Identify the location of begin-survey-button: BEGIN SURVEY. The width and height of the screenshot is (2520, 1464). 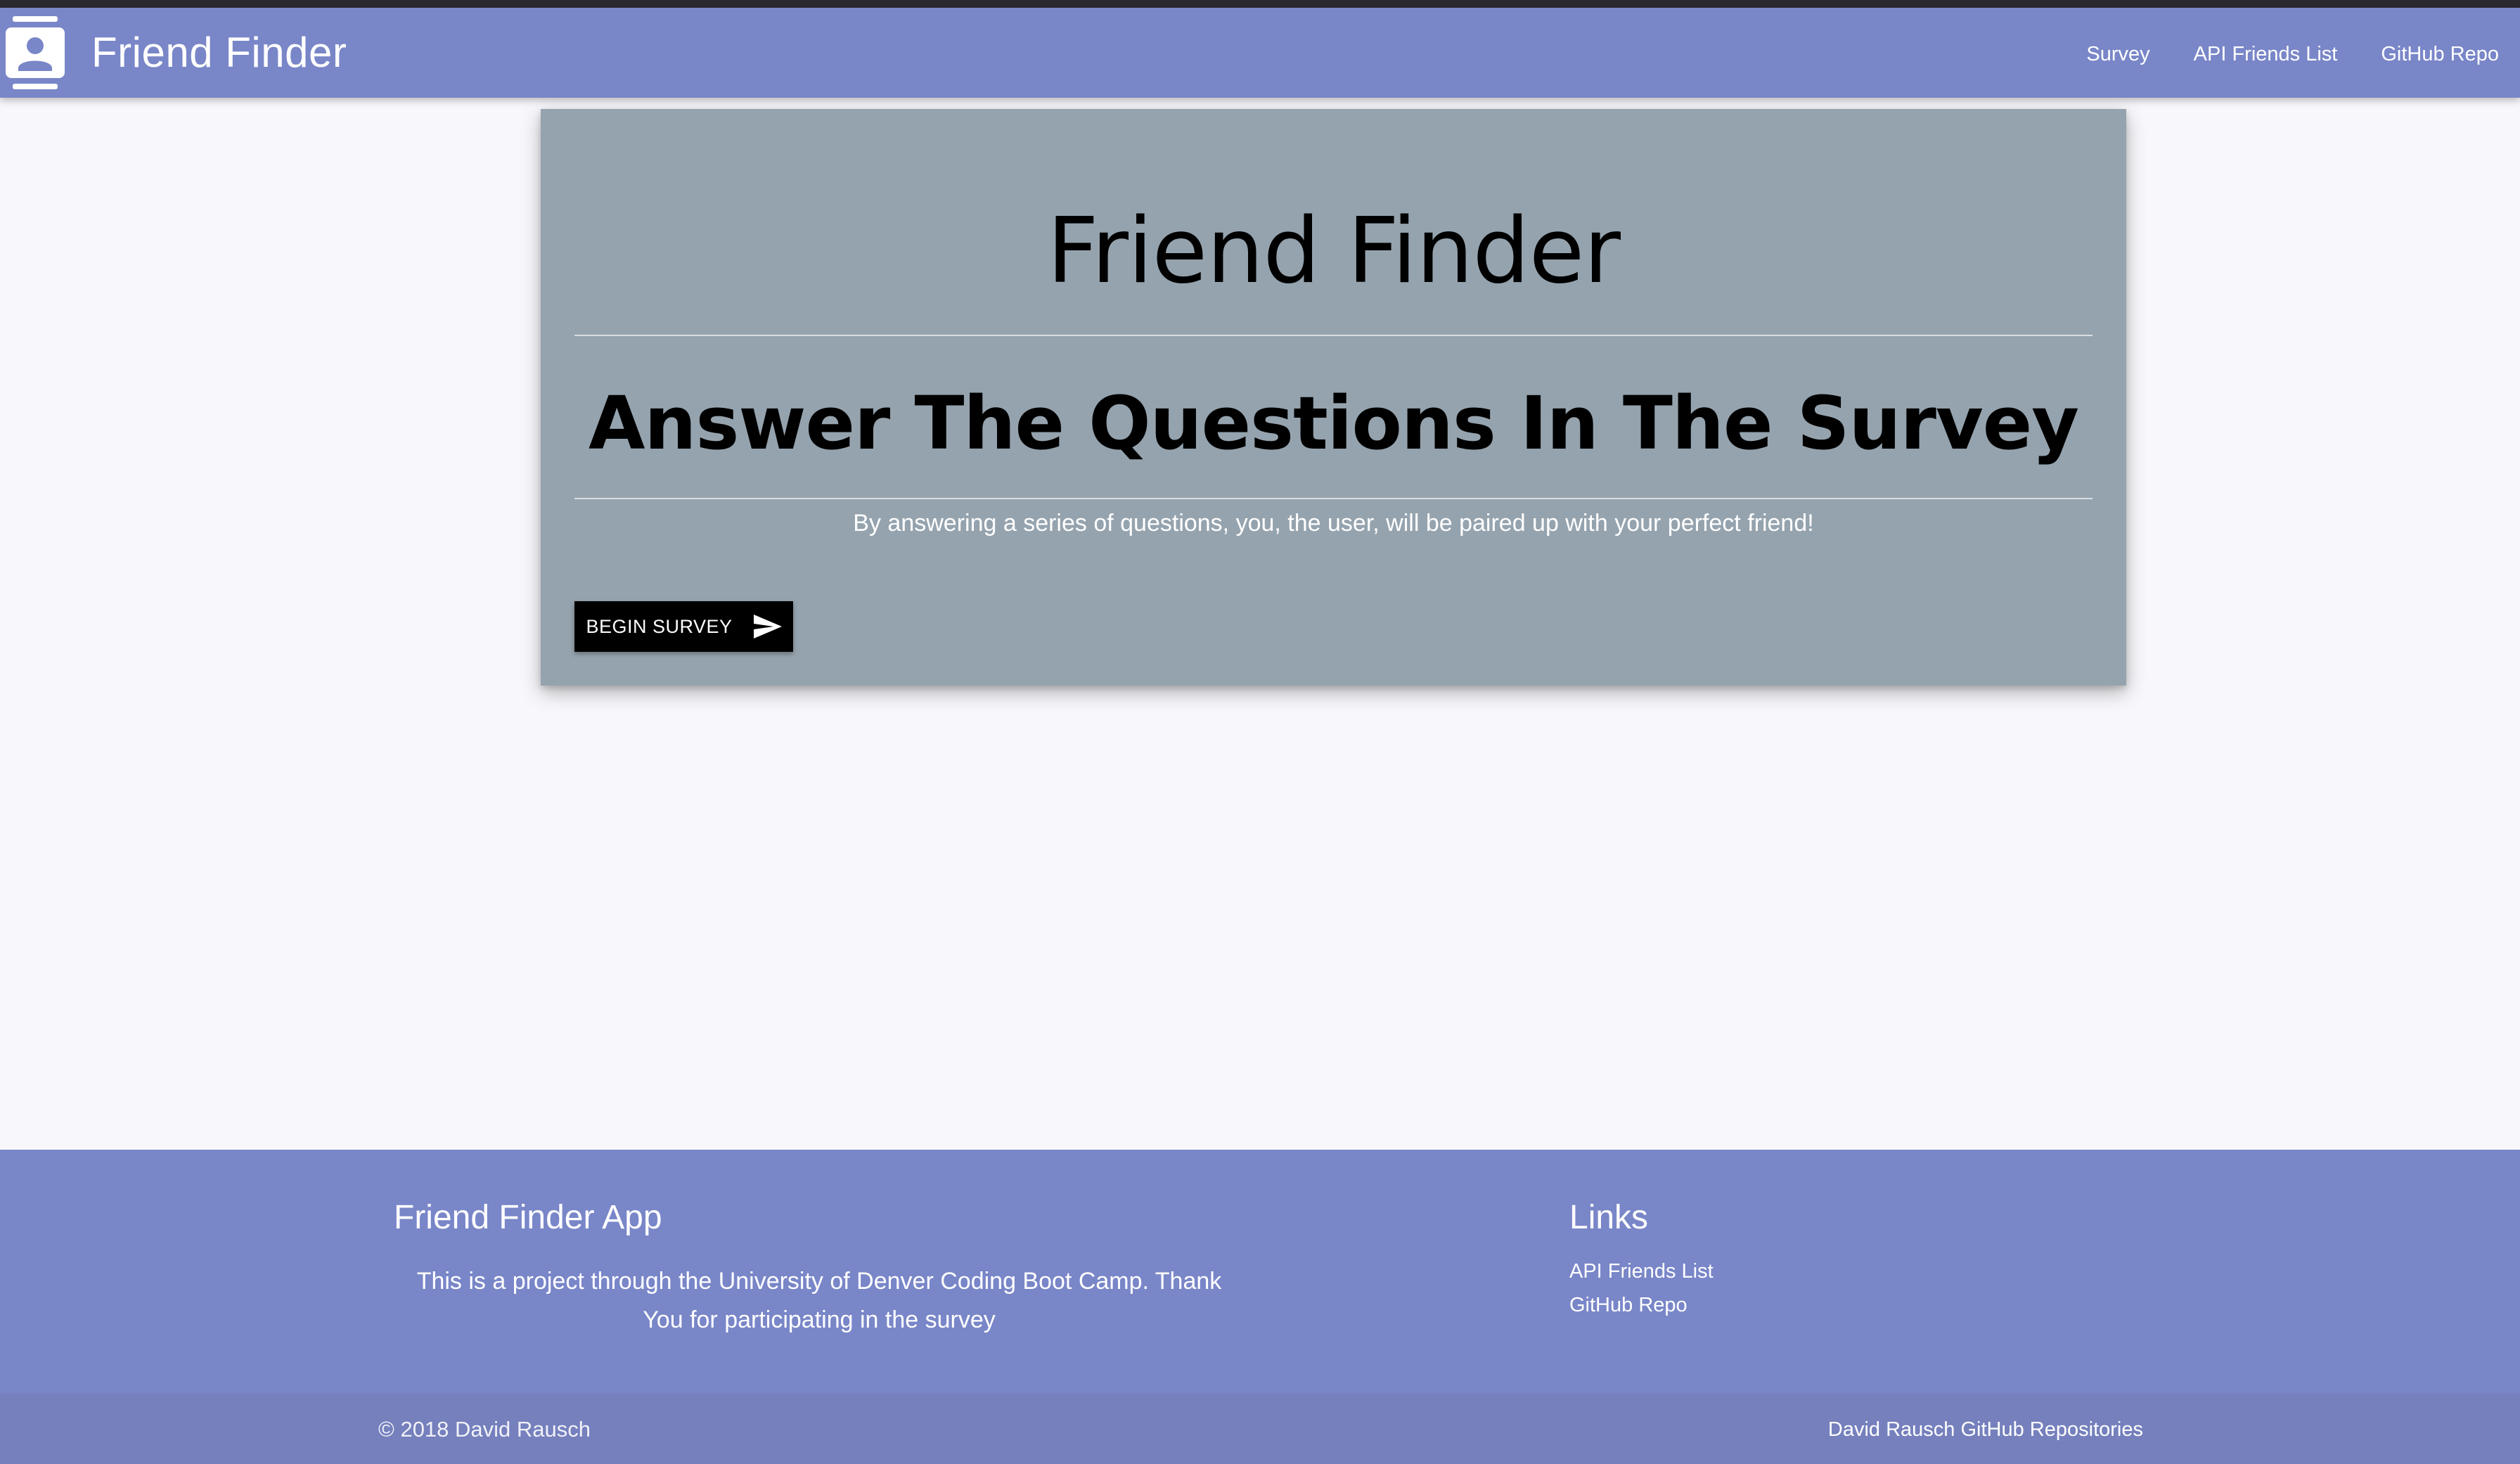
(683, 627).